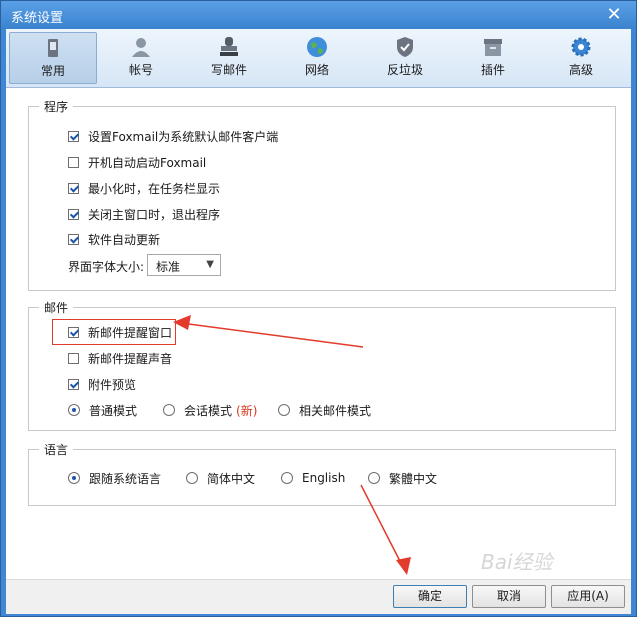 The height and width of the screenshot is (618, 637). Describe the element at coordinates (581, 47) in the screenshot. I see `gear-icon` at that location.